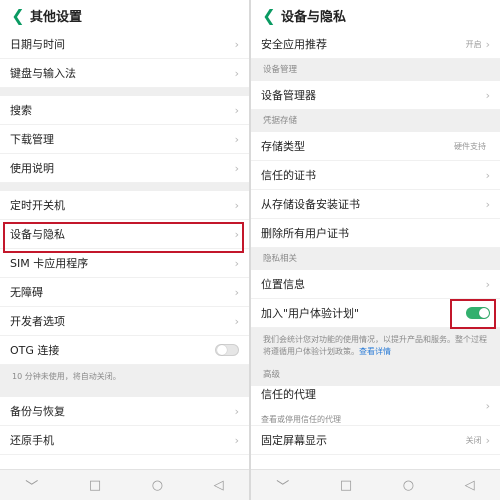  Describe the element at coordinates (375, 375) in the screenshot. I see `section-header: 高级` at that location.